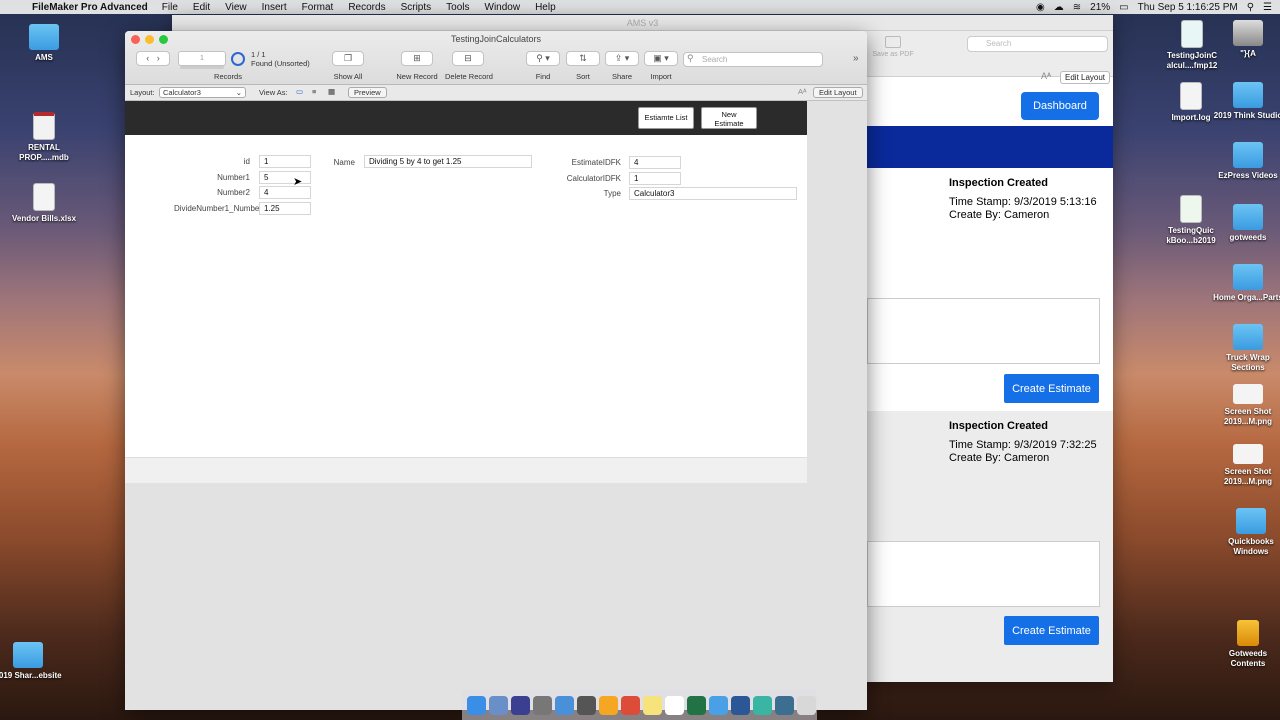 The image size is (1280, 720). I want to click on estimate-list-button: Estiamte List, so click(666, 118).